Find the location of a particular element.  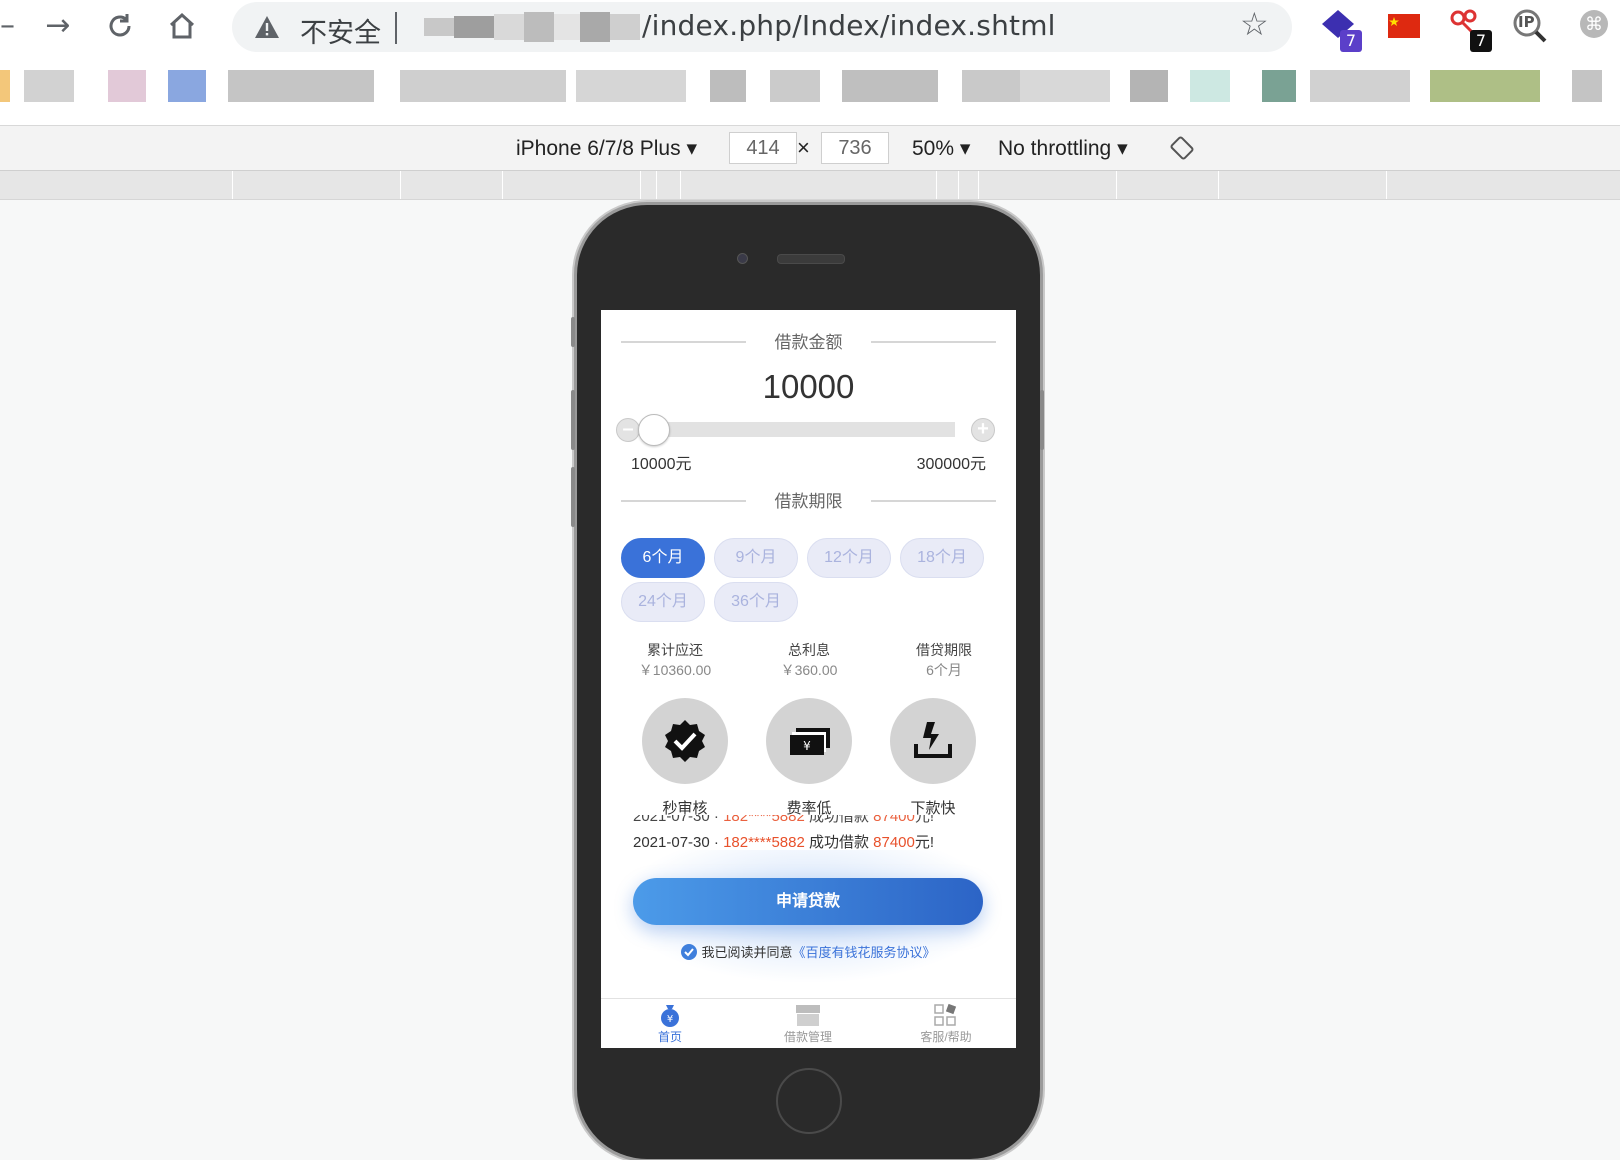

stat-value: 6个月 is located at coordinates (944, 670).